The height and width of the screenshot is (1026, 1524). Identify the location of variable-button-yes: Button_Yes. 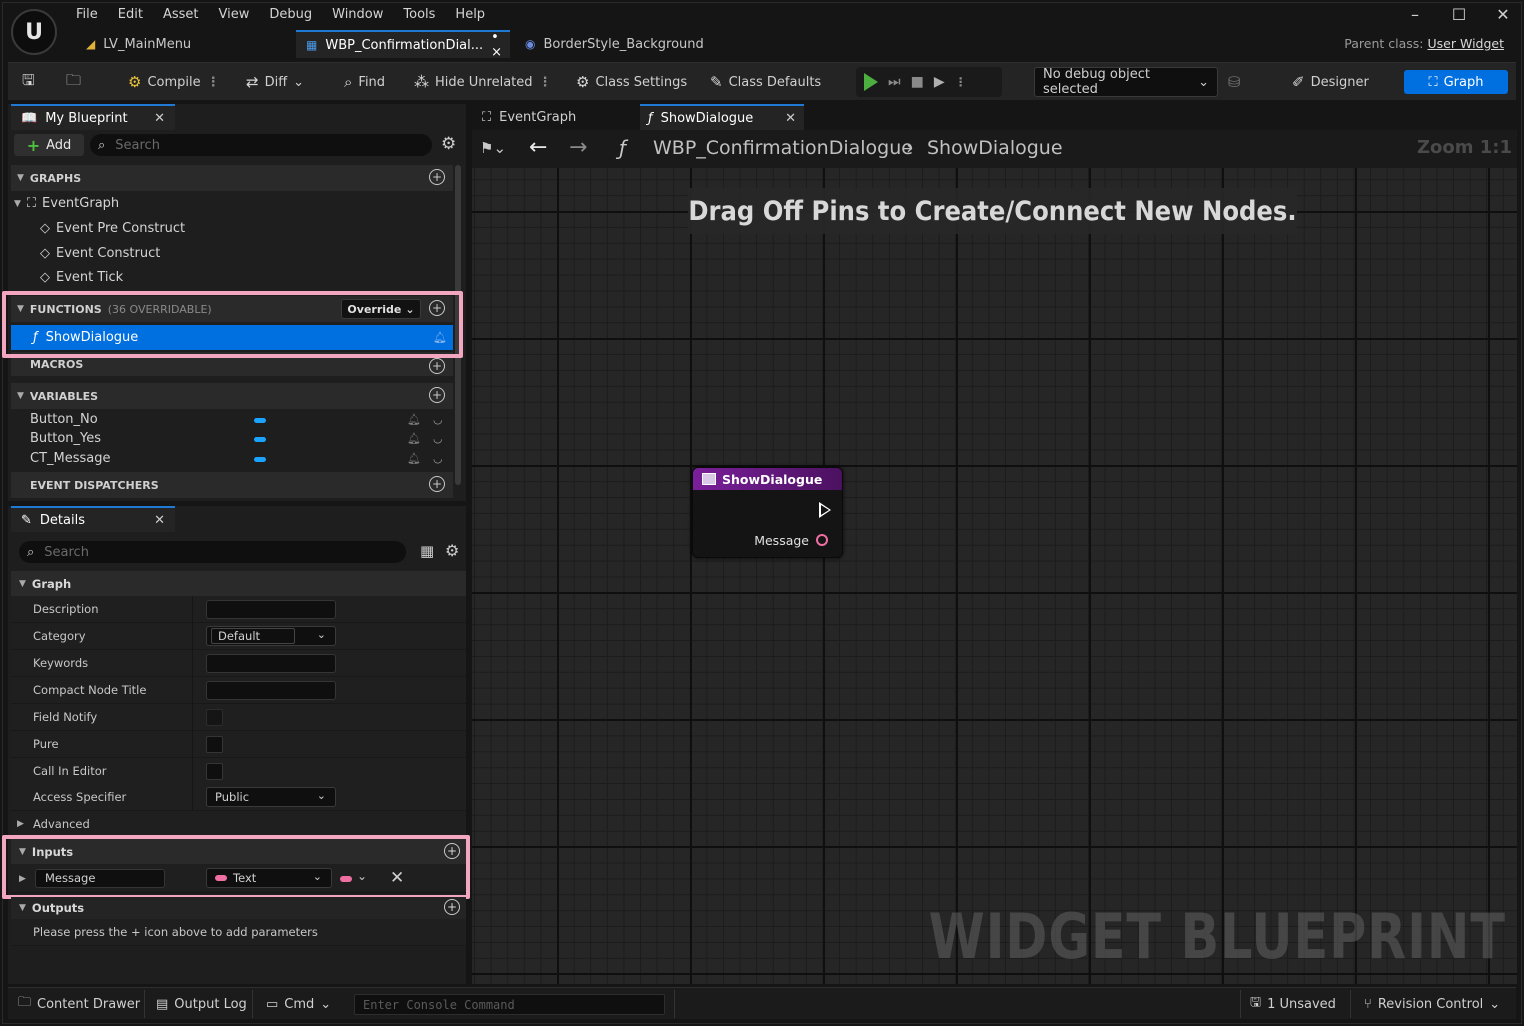
(65, 438).